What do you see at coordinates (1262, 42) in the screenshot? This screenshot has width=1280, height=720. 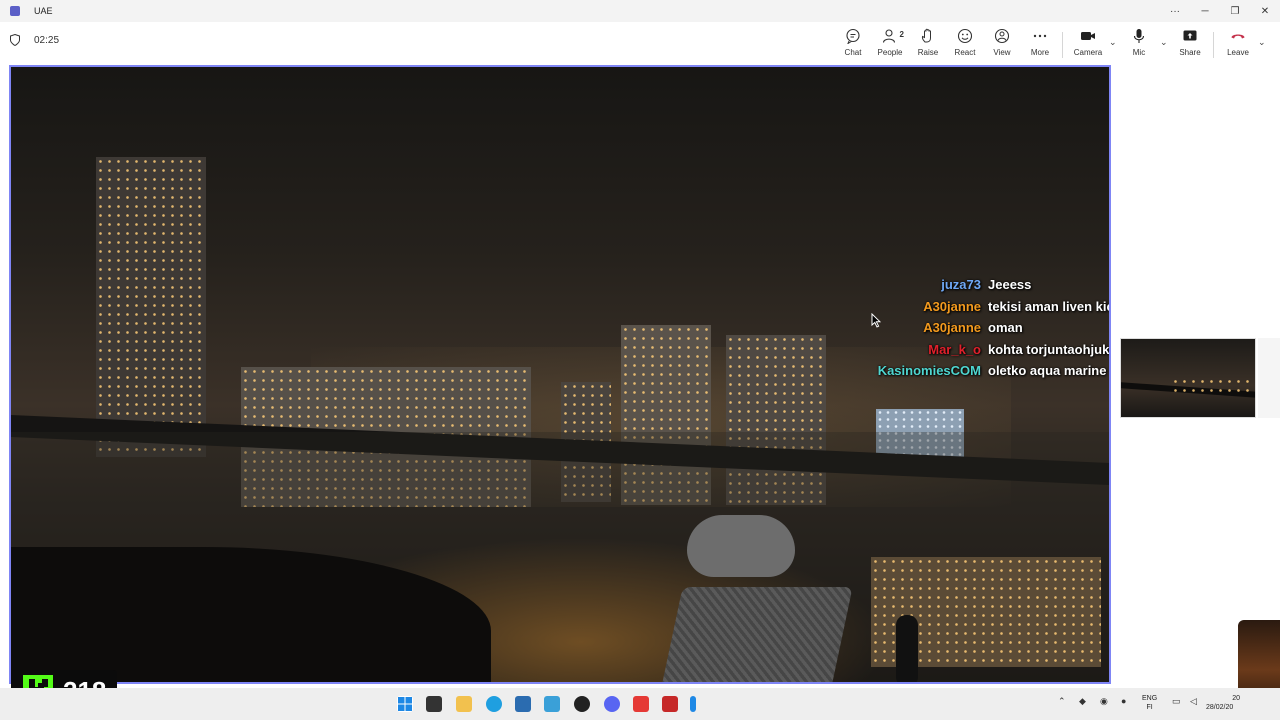 I see `leave-options-chevron-icon: ⌄` at bounding box center [1262, 42].